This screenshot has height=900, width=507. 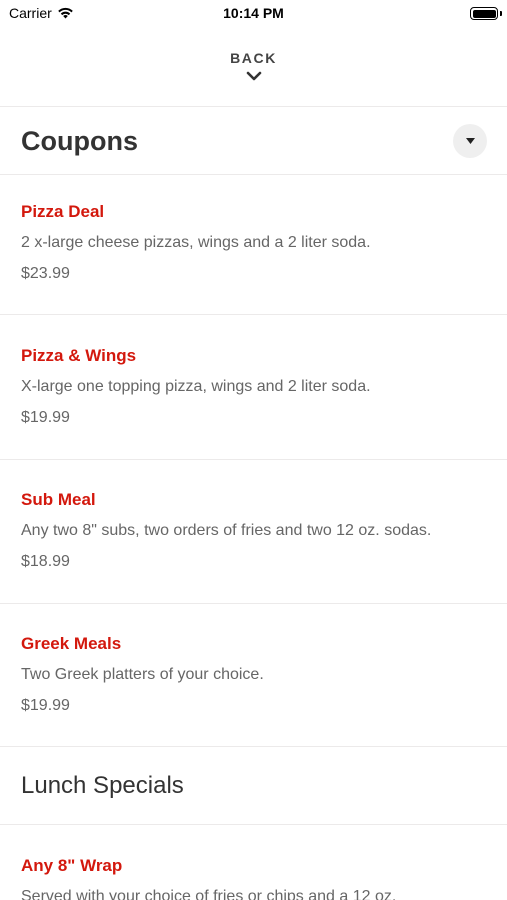 I want to click on section-toggle-button, so click(x=470, y=141).